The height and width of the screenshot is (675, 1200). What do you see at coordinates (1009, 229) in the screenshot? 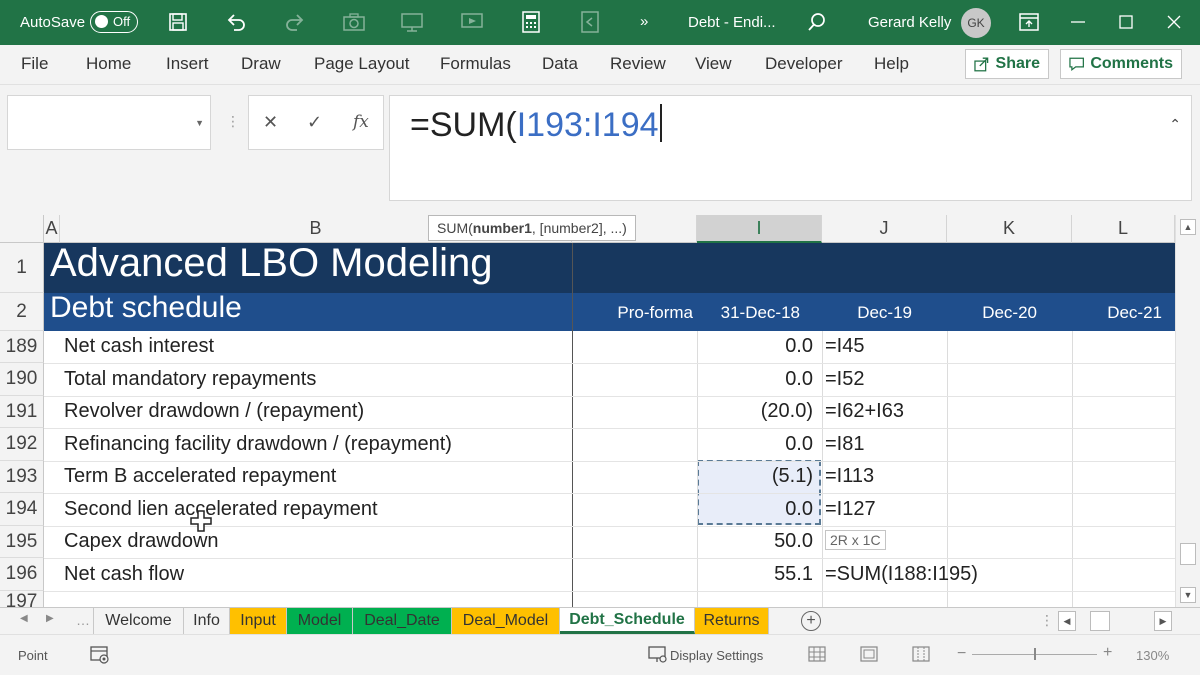
I see `column-header-k: K` at bounding box center [1009, 229].